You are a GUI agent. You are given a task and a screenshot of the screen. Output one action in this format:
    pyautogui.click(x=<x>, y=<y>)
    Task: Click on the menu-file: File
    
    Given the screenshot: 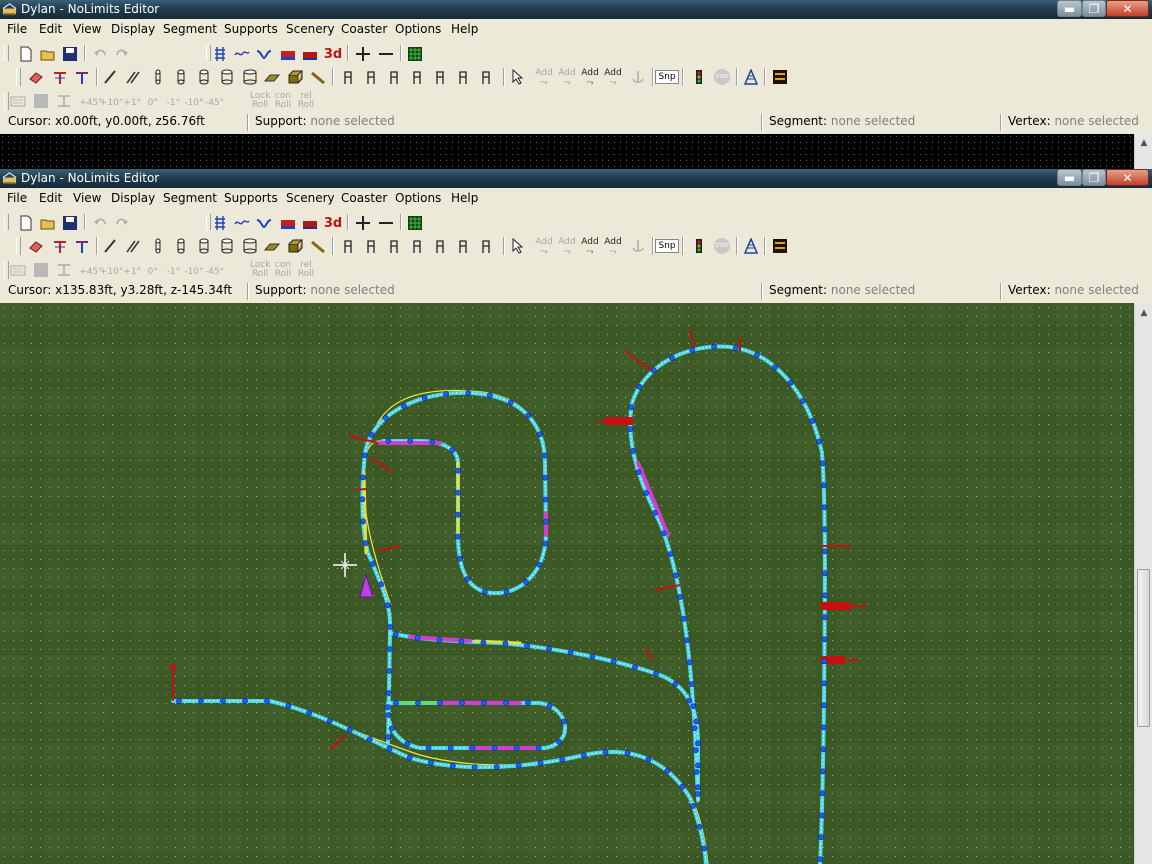 What is the action you would take?
    pyautogui.click(x=17, y=29)
    